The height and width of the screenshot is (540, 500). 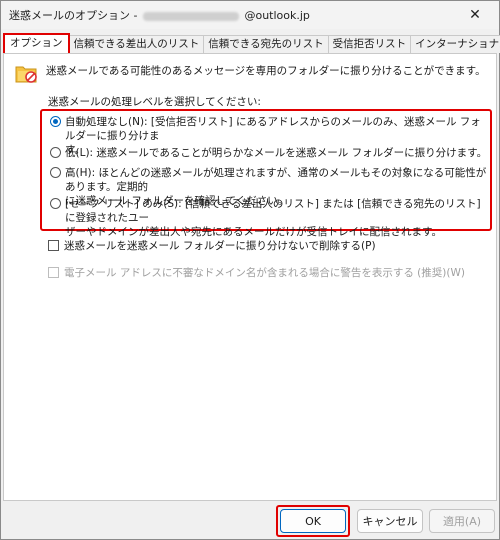 I want to click on title-bar: 迷惑メールのオプション - @outlook.jp ✕, so click(x=250, y=15).